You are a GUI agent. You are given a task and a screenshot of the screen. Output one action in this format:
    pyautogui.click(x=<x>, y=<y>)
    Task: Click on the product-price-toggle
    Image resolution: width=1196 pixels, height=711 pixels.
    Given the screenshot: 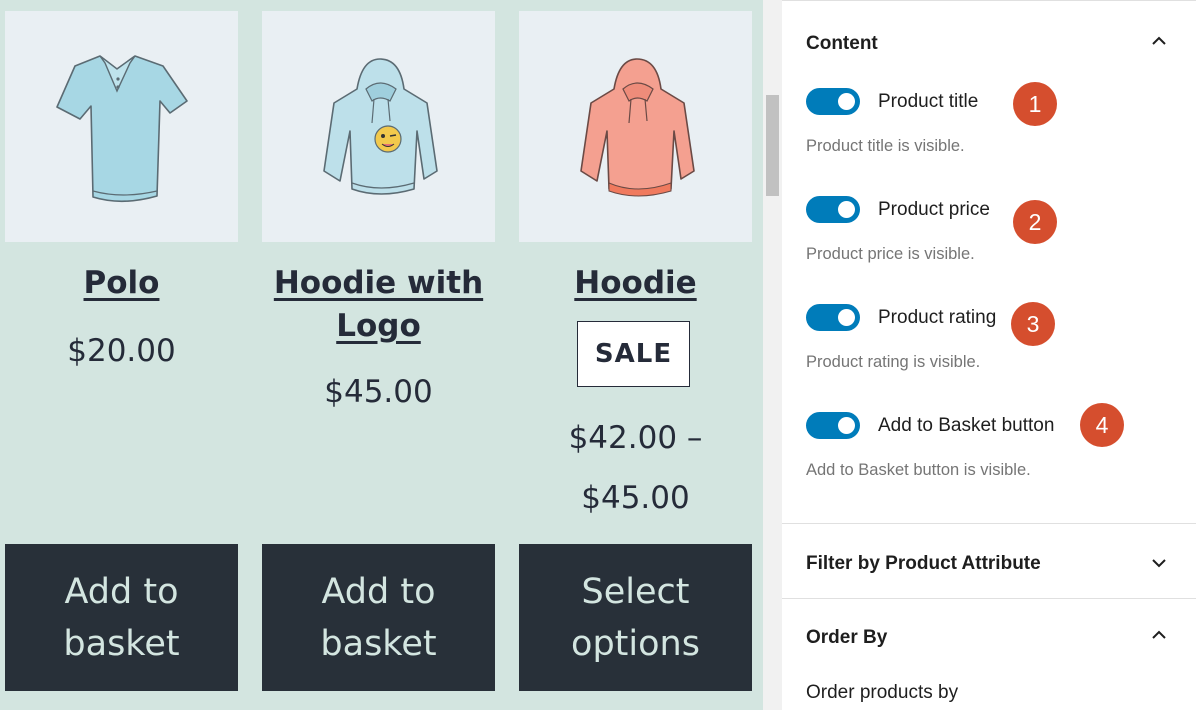 What is the action you would take?
    pyautogui.click(x=833, y=209)
    